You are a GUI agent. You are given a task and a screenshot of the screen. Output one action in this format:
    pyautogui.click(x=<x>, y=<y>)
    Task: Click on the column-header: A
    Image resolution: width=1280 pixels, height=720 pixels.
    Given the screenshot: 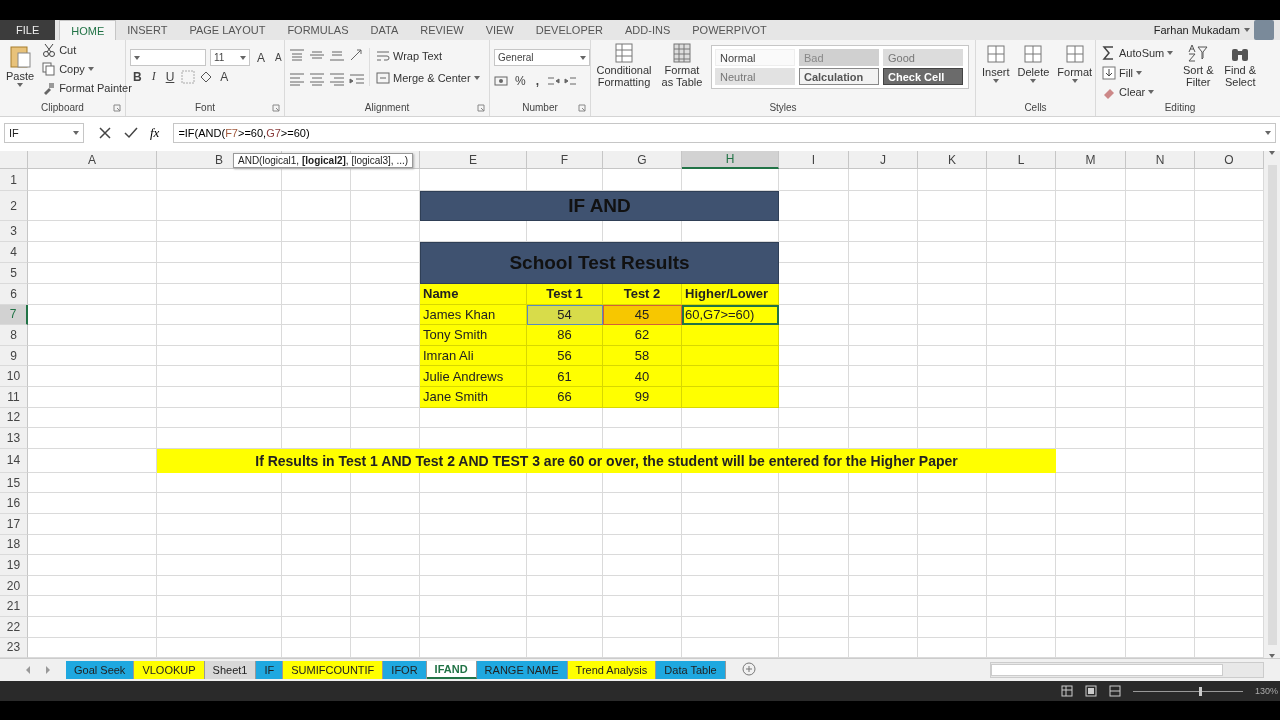 What is the action you would take?
    pyautogui.click(x=92, y=160)
    